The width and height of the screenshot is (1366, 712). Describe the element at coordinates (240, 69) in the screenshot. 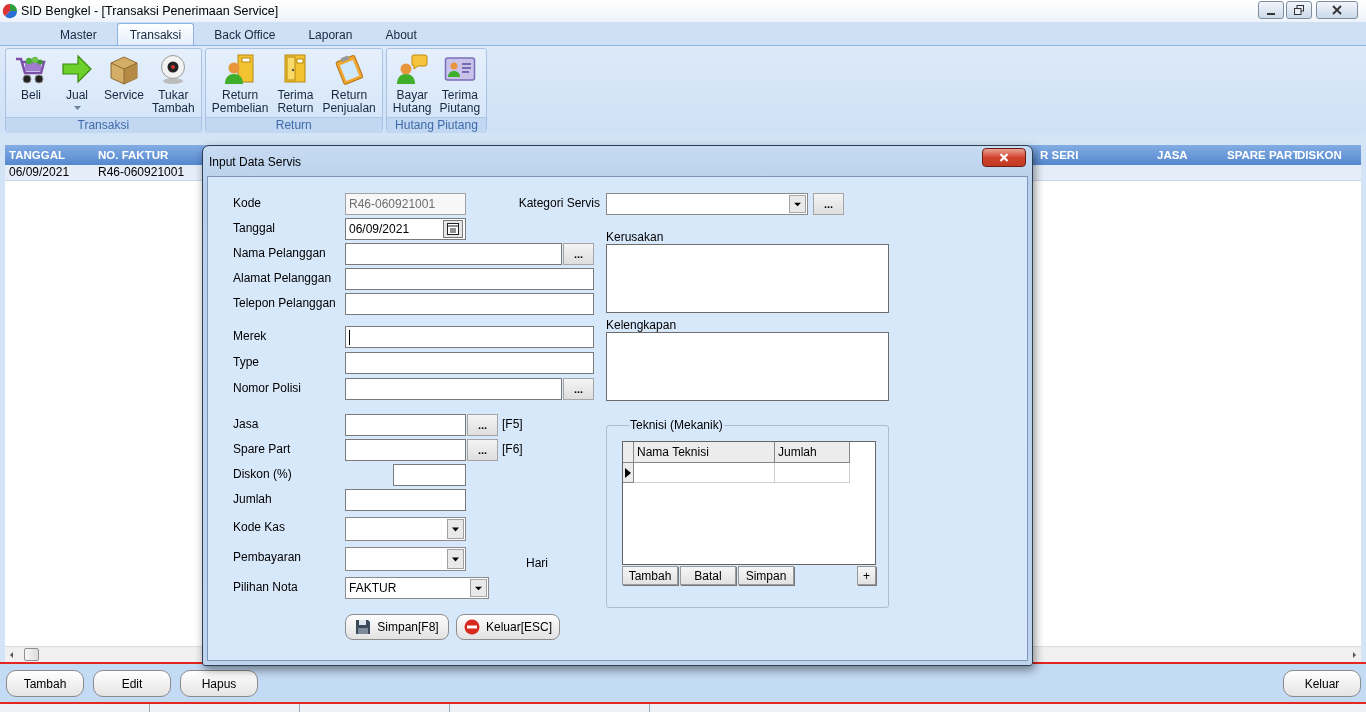

I see `person-door-icon` at that location.